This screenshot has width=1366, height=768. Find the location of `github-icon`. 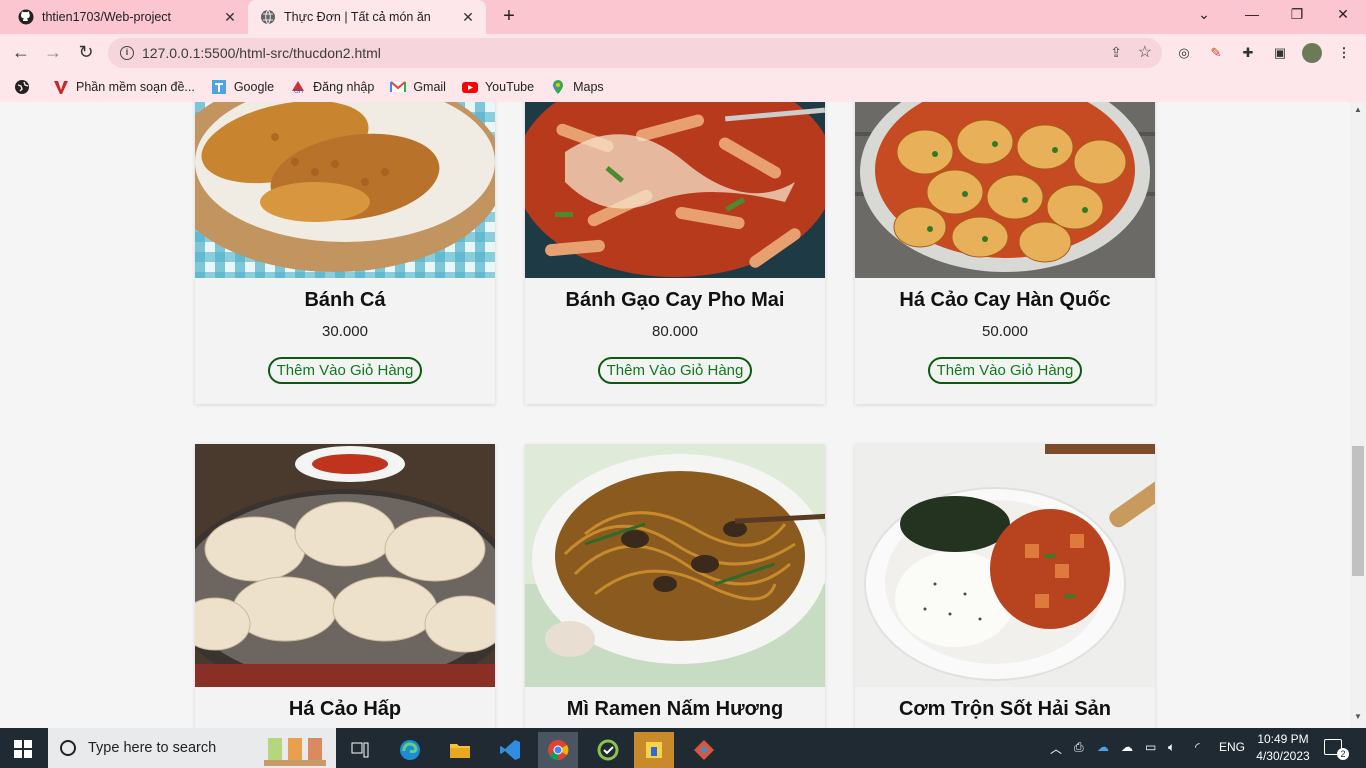

github-icon is located at coordinates (26, 17).